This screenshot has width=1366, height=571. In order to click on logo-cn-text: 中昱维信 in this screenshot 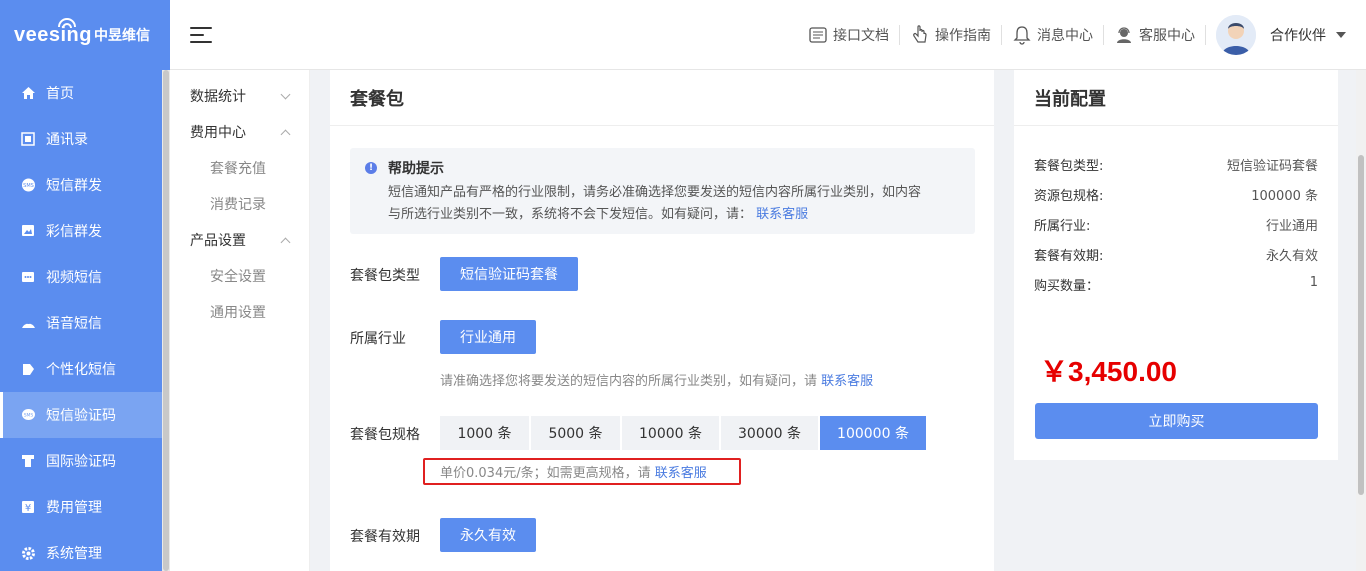, I will do `click(121, 36)`.